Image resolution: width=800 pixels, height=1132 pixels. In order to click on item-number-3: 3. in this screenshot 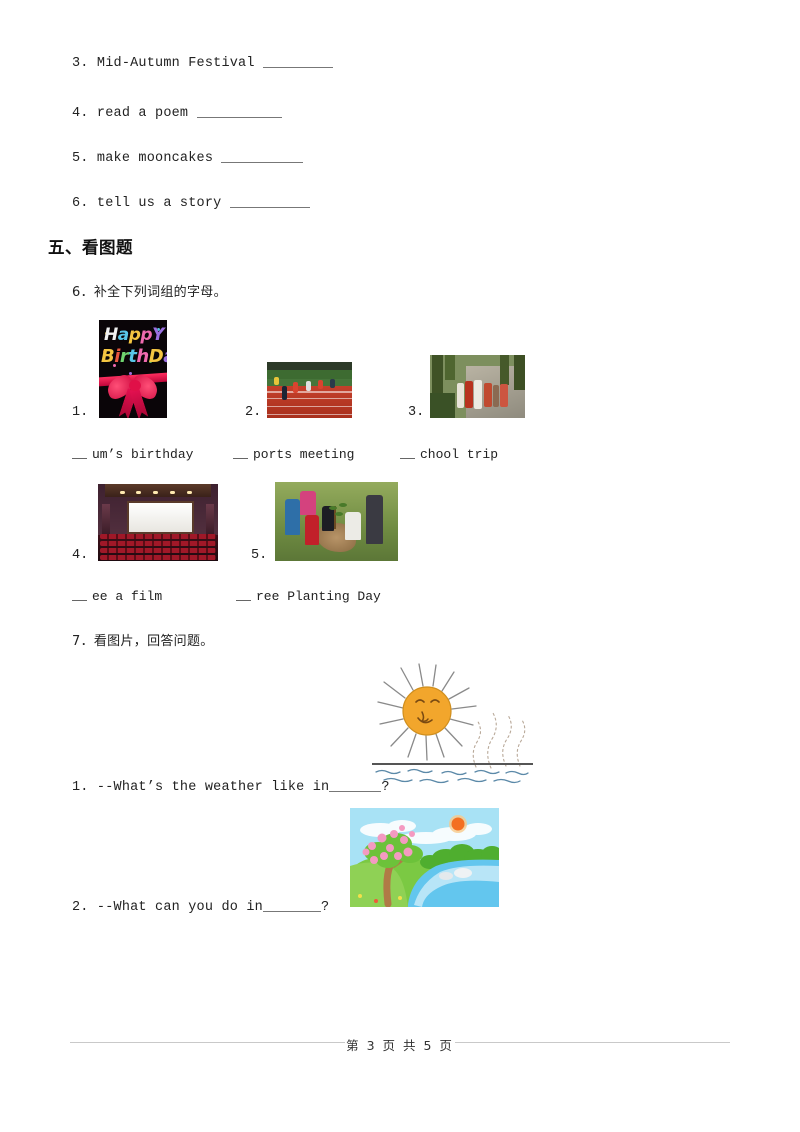, I will do `click(416, 412)`.